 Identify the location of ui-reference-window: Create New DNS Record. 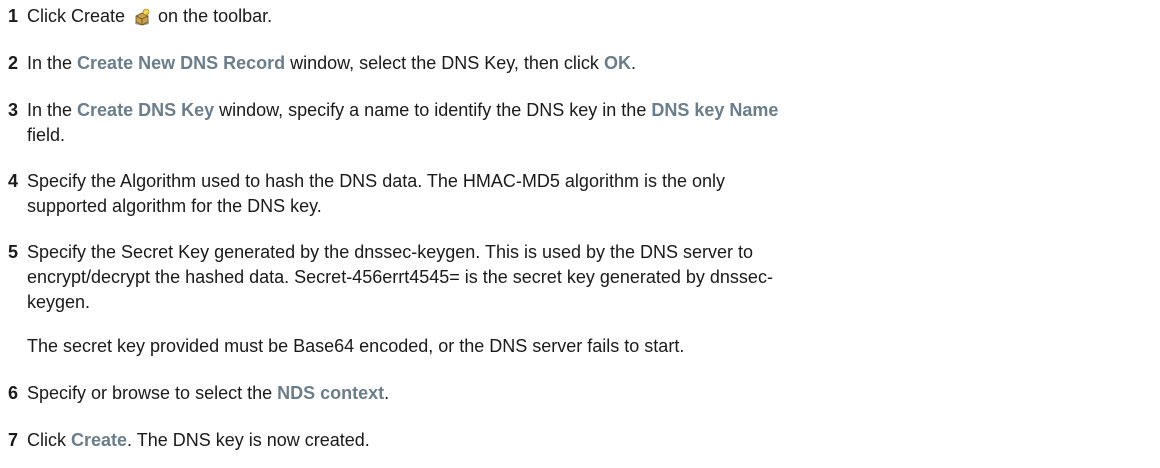
(181, 63).